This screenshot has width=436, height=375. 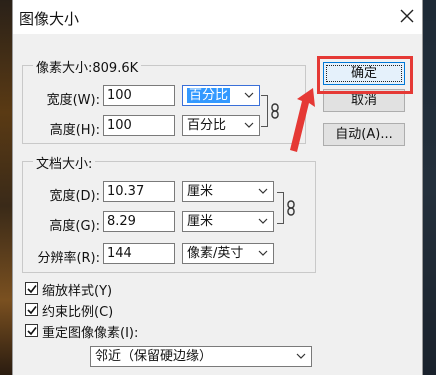 I want to click on background-left, so click(x=6, y=187).